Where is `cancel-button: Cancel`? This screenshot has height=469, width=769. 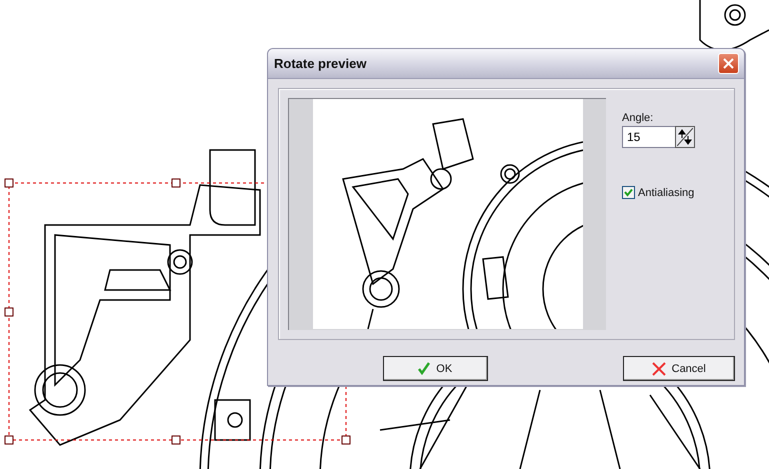
cancel-button: Cancel is located at coordinates (678, 368).